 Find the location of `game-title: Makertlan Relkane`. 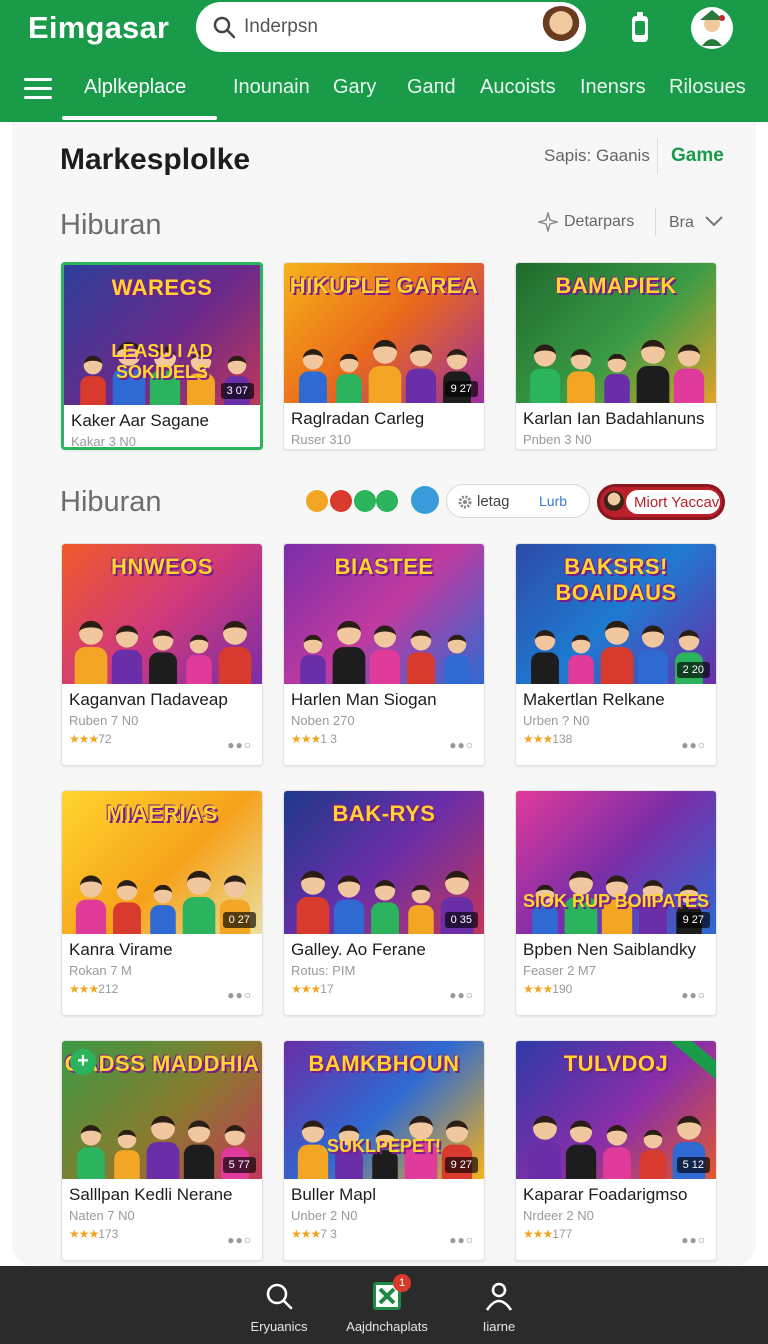

game-title: Makertlan Relkane is located at coordinates (616, 700).